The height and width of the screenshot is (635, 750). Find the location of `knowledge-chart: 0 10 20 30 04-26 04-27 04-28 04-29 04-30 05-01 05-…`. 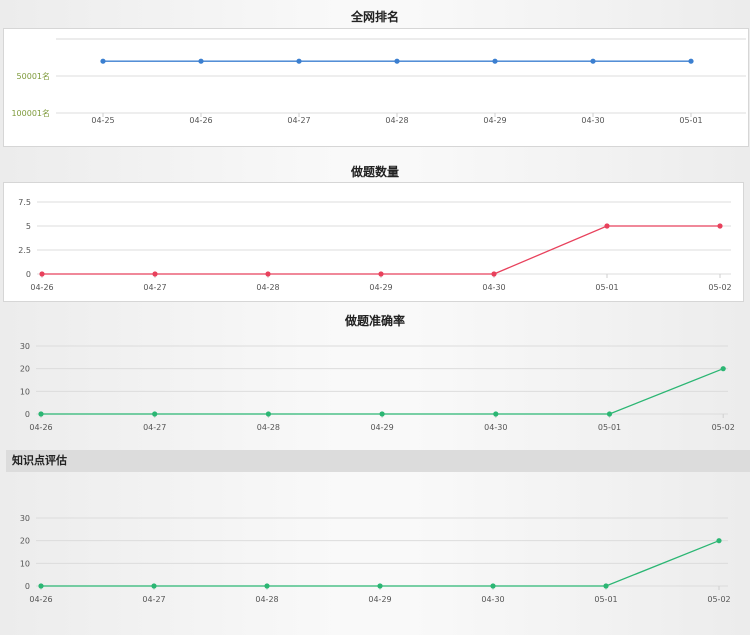

knowledge-chart: 0 10 20 30 04-26 04-27 04-28 04-29 04-30 05-01 05-… is located at coordinates (375, 559).